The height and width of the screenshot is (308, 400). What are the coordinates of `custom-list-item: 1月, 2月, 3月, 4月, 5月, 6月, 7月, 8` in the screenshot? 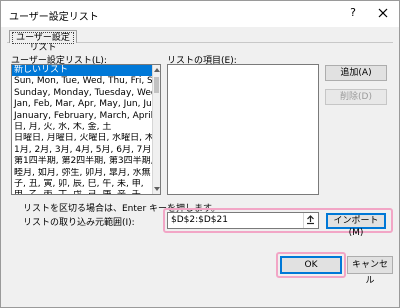 It's located at (86, 150).